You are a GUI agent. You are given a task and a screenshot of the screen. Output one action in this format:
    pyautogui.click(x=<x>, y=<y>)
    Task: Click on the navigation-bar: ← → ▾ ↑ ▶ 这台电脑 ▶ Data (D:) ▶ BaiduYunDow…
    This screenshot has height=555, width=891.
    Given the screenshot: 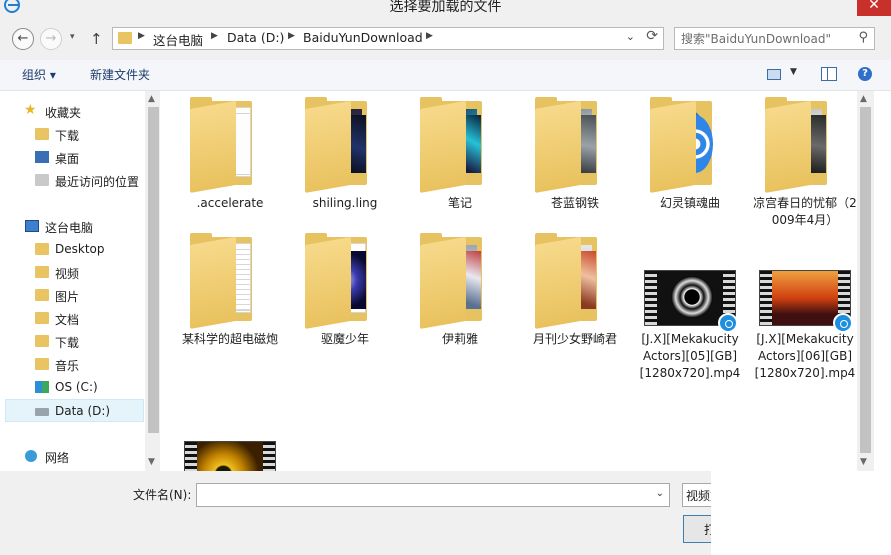 What is the action you would take?
    pyautogui.click(x=445, y=39)
    